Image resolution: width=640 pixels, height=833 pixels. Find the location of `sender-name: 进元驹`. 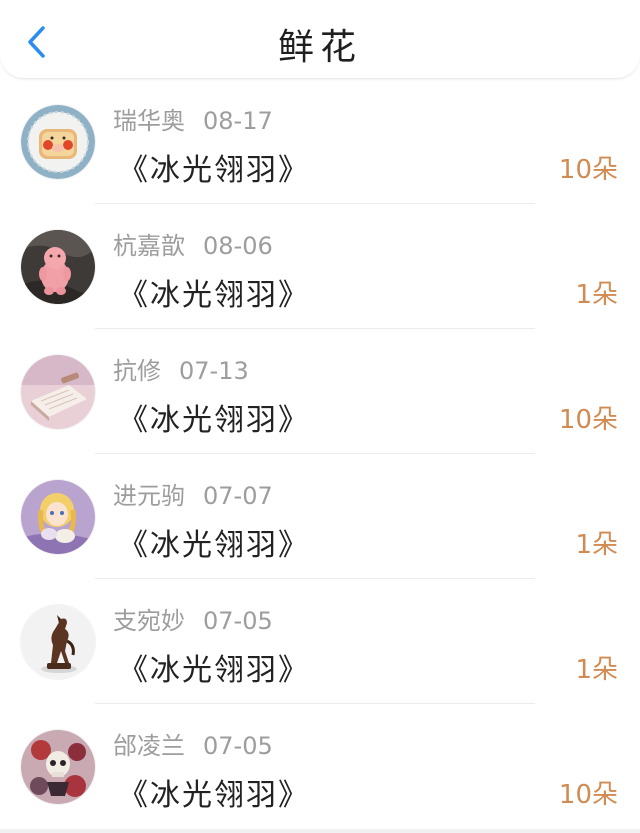

sender-name: 进元驹 is located at coordinates (149, 496).